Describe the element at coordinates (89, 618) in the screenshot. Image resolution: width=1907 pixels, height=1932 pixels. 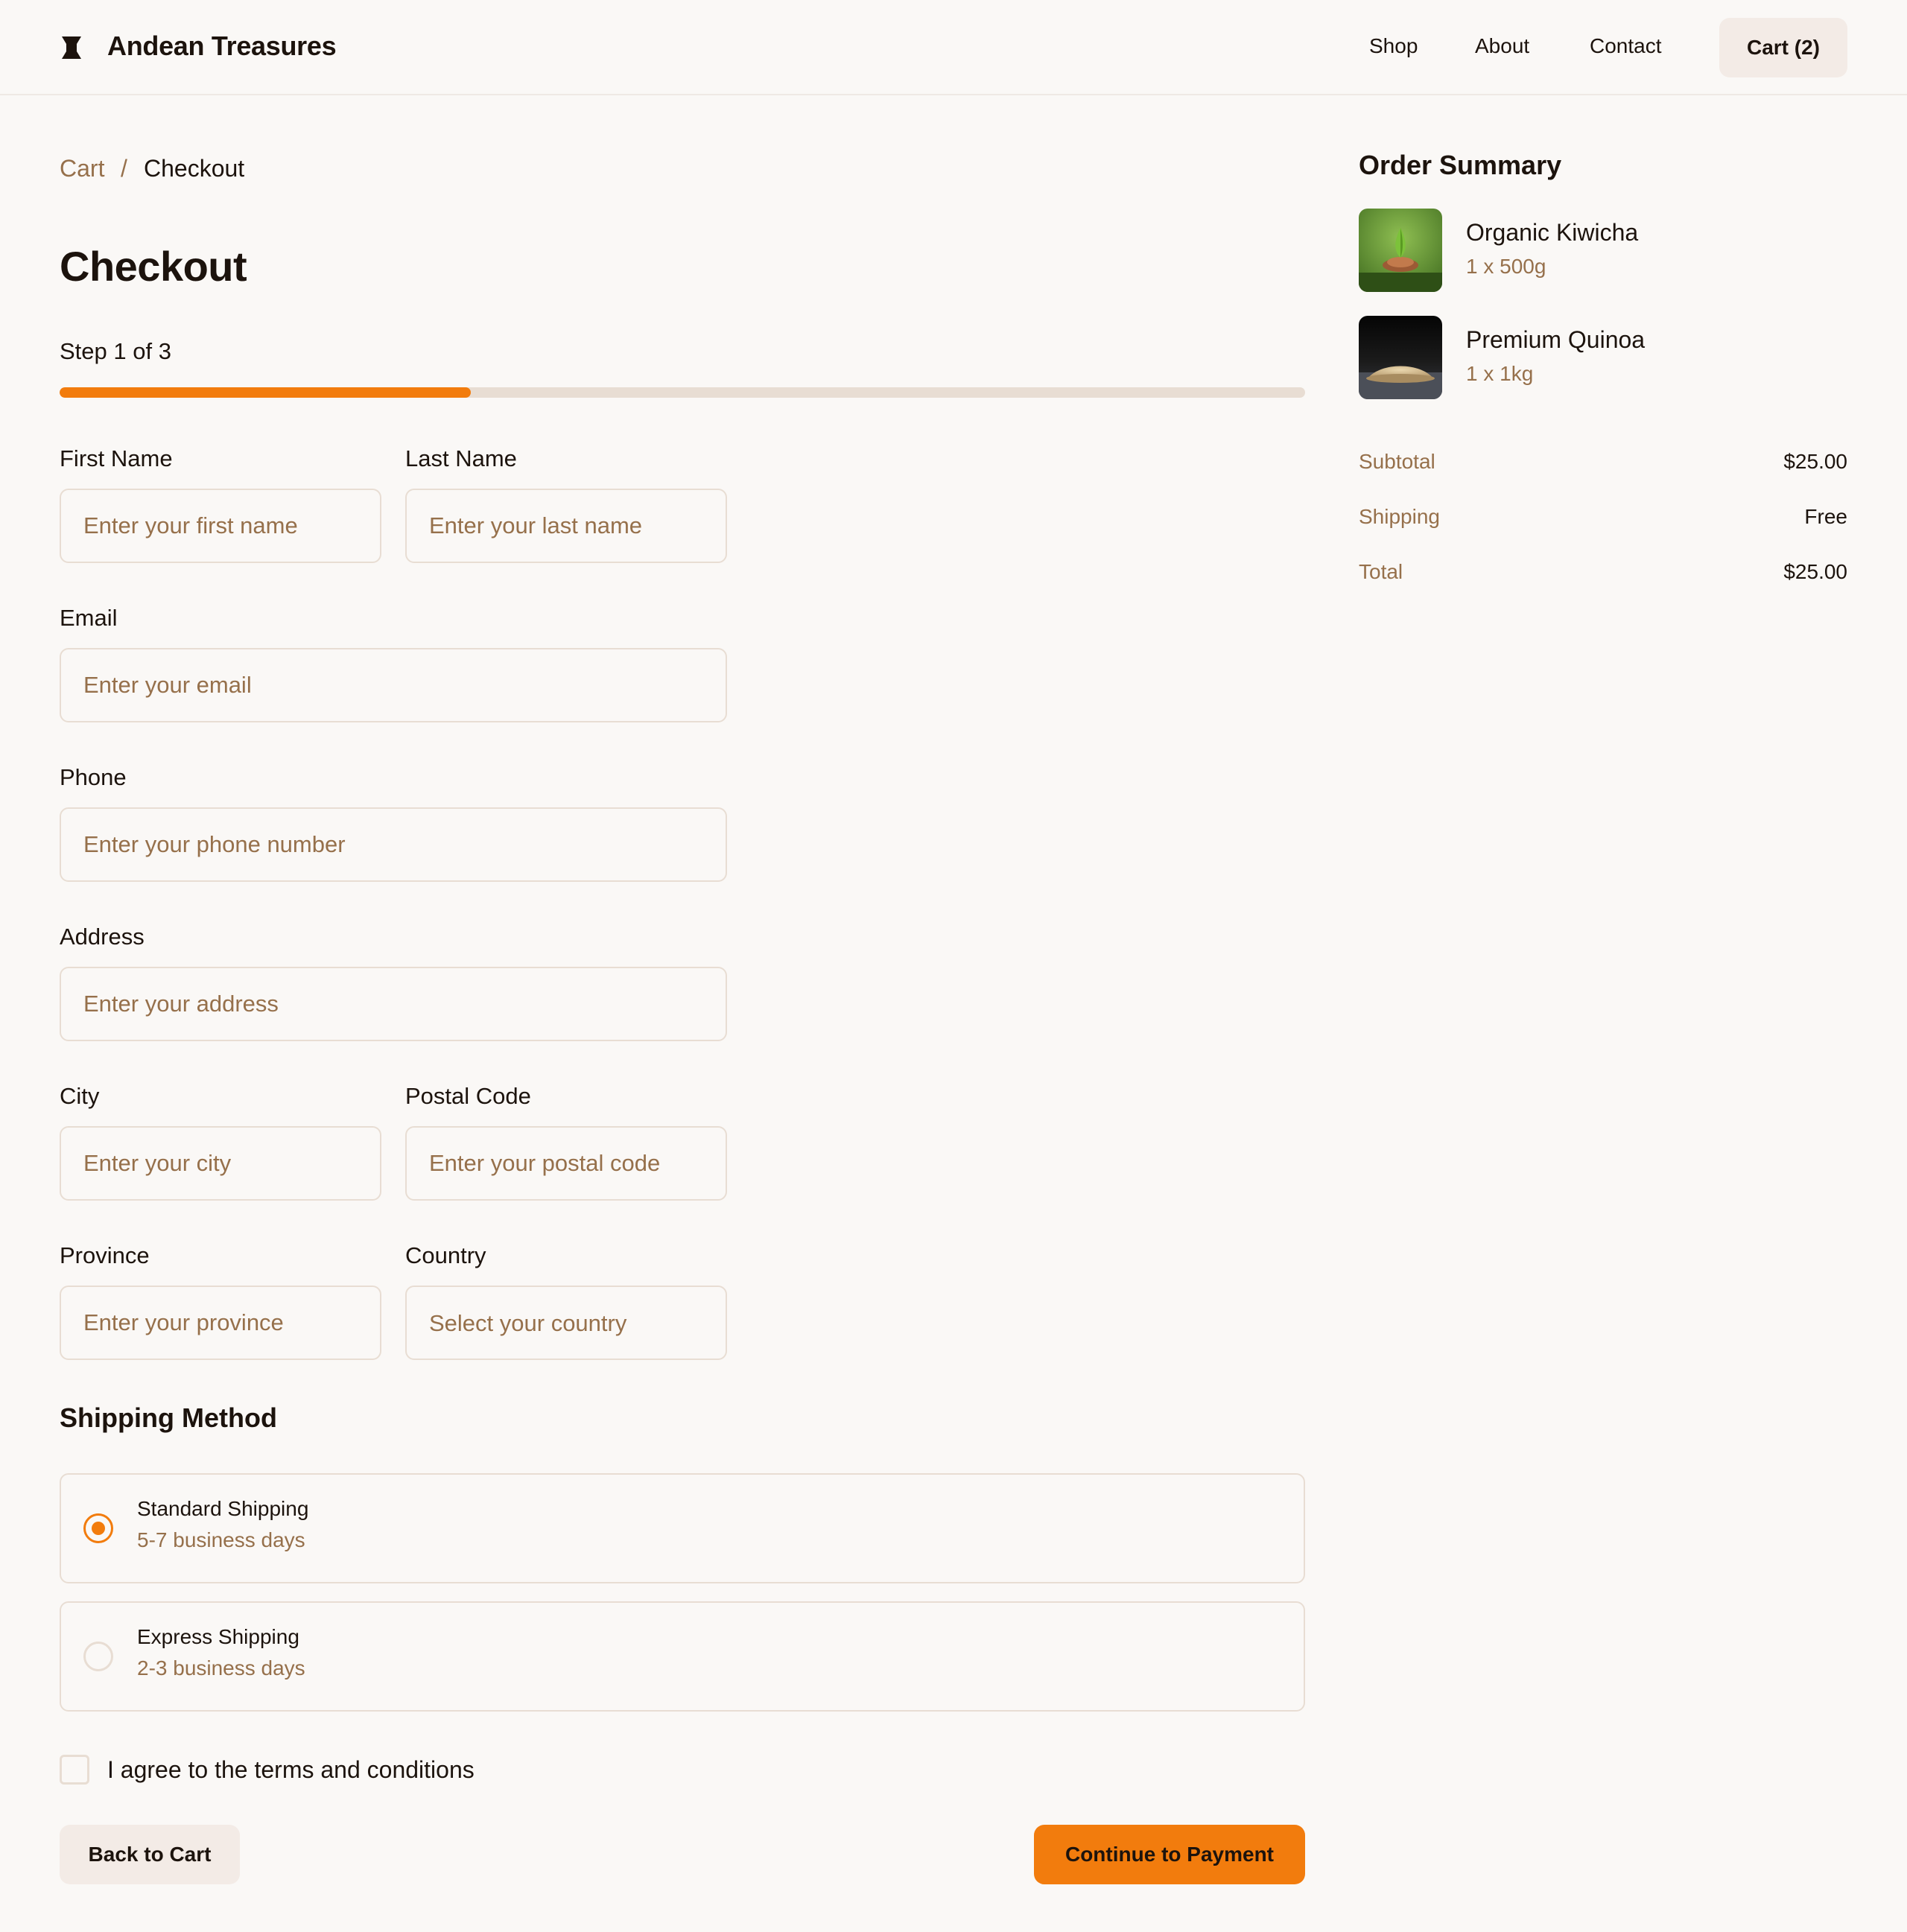
I see `email-label: Email` at that location.